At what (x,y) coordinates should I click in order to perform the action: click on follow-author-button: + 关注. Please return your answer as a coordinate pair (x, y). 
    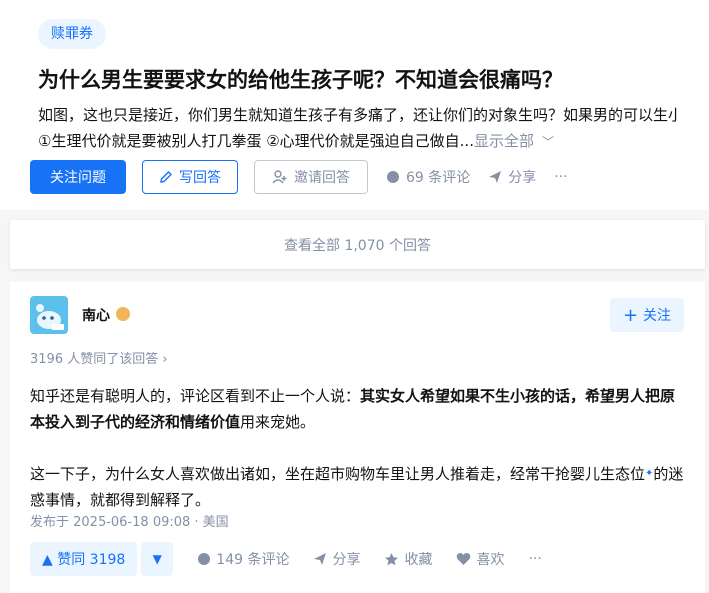
    Looking at the image, I should click on (647, 315).